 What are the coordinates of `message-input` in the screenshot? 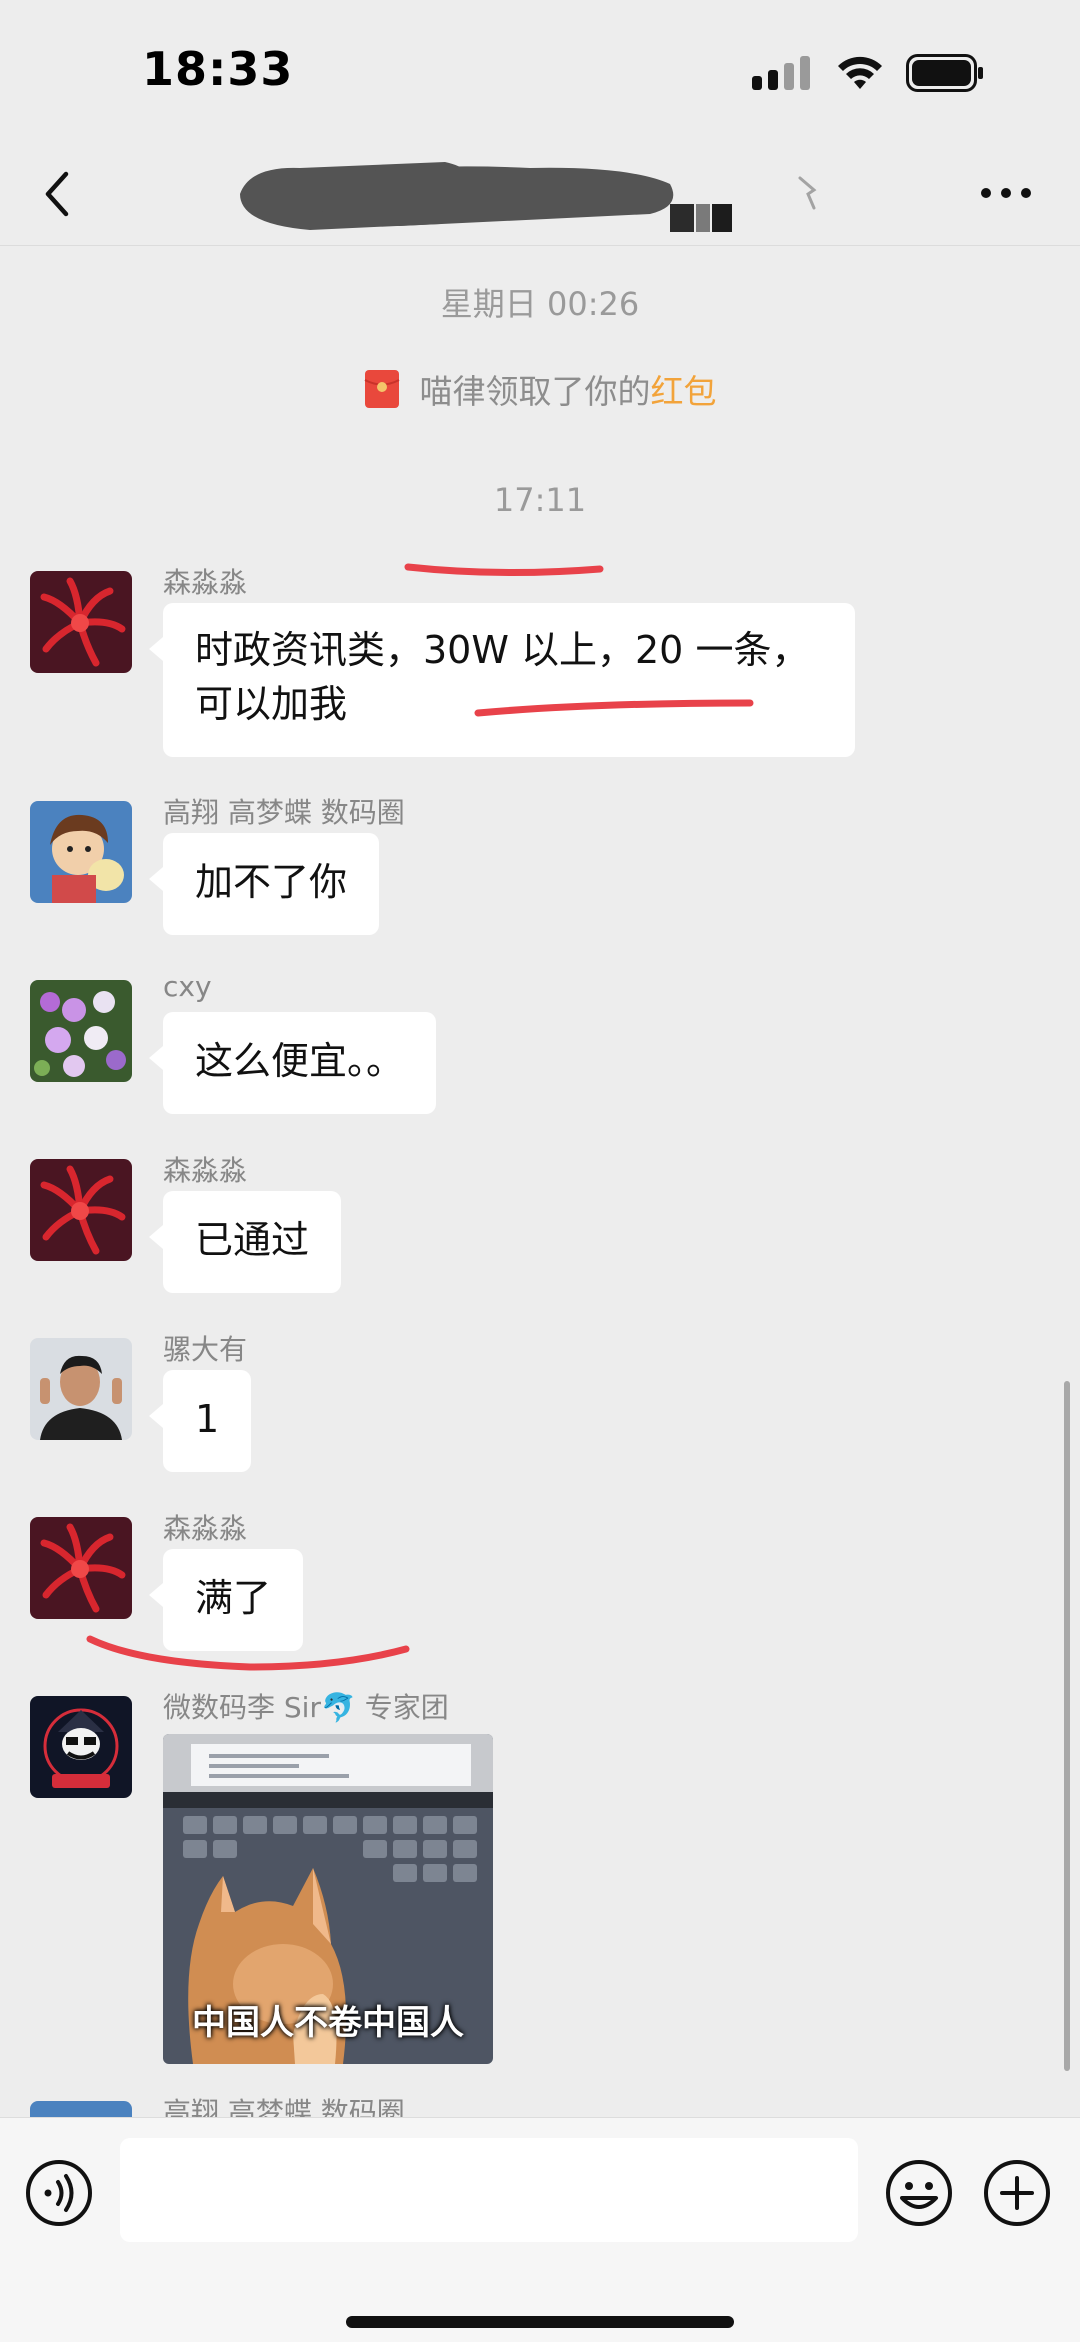 It's located at (489, 2190).